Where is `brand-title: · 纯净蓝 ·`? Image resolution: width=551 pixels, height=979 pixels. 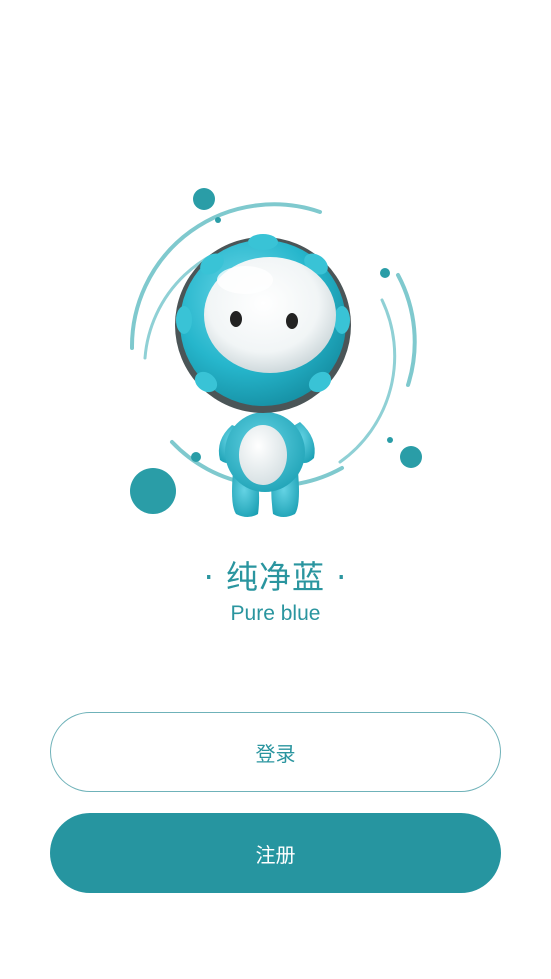
brand-title: · 纯净蓝 · is located at coordinates (275, 577).